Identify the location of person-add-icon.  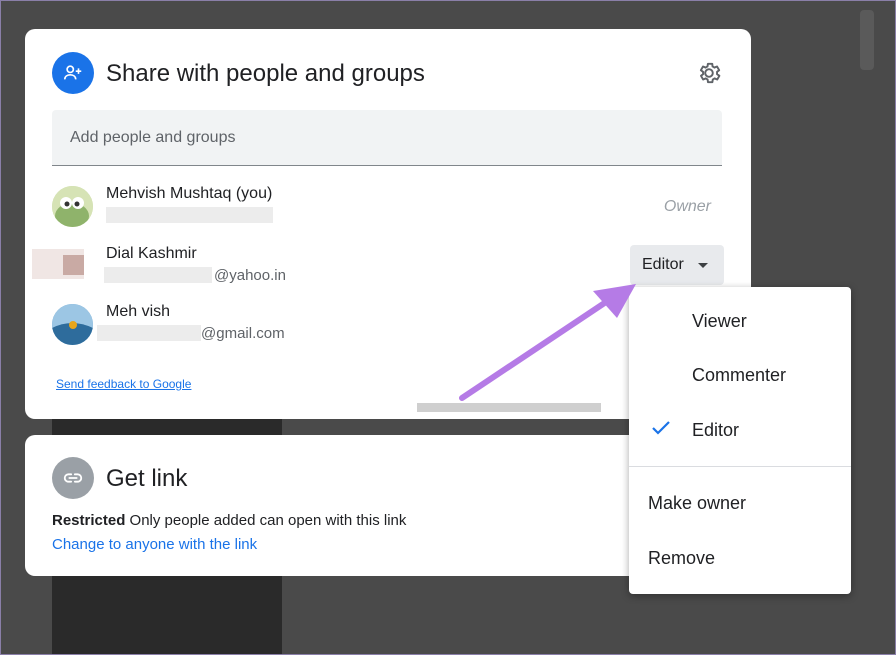
(73, 73).